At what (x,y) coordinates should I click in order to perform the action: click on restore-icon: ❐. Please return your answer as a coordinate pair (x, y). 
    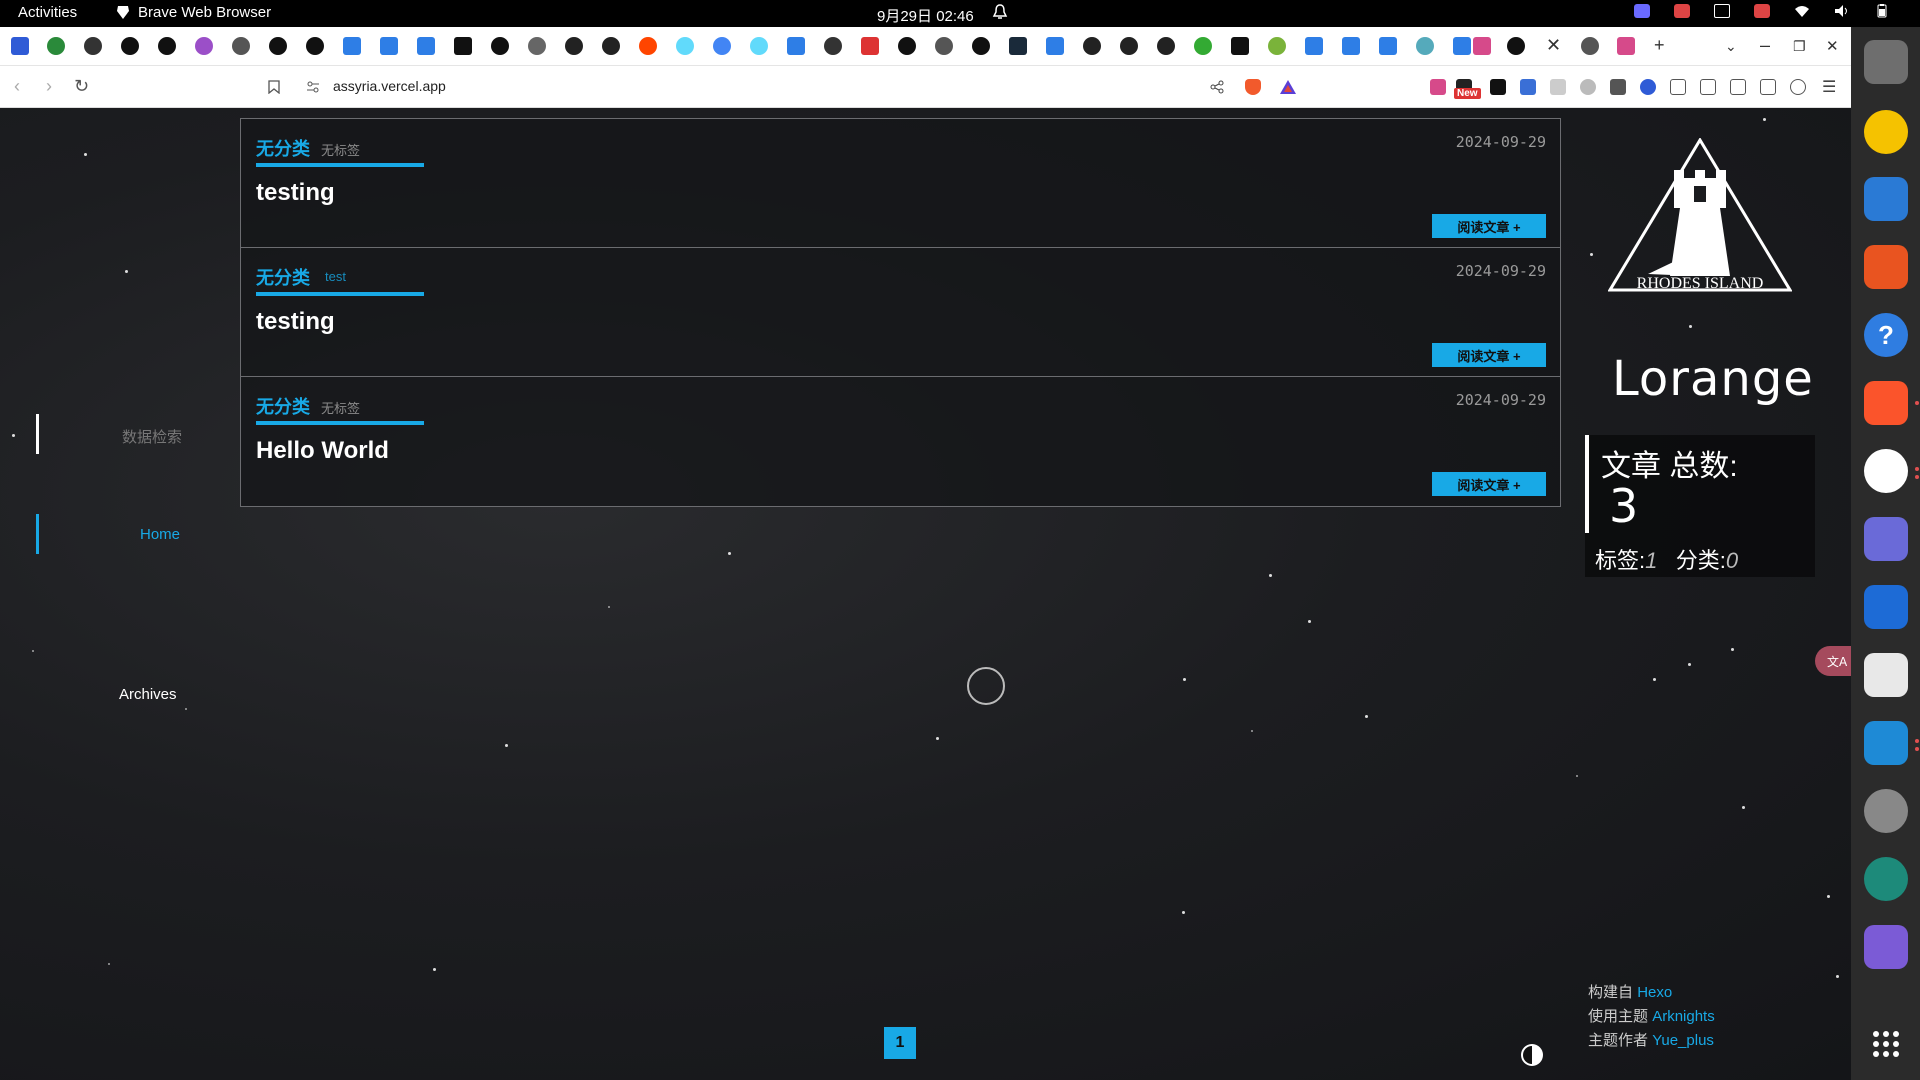
    Looking at the image, I should click on (1799, 46).